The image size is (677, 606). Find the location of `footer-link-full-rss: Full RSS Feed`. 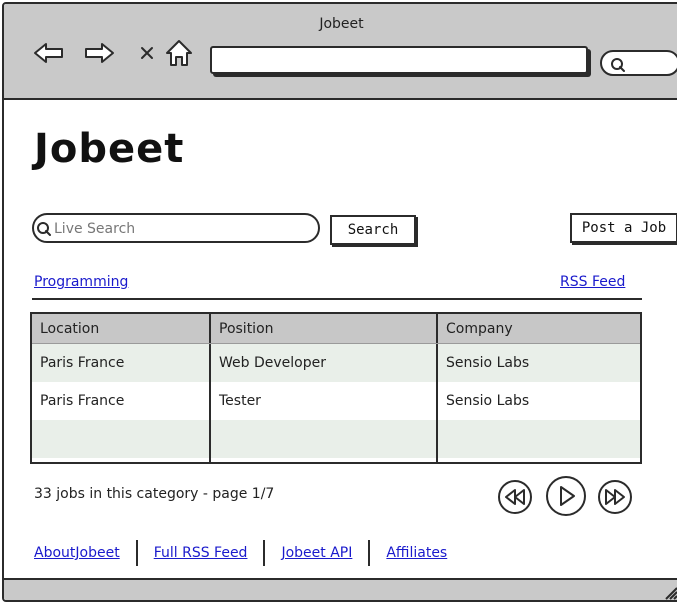

footer-link-full-rss: Full RSS Feed is located at coordinates (201, 553).